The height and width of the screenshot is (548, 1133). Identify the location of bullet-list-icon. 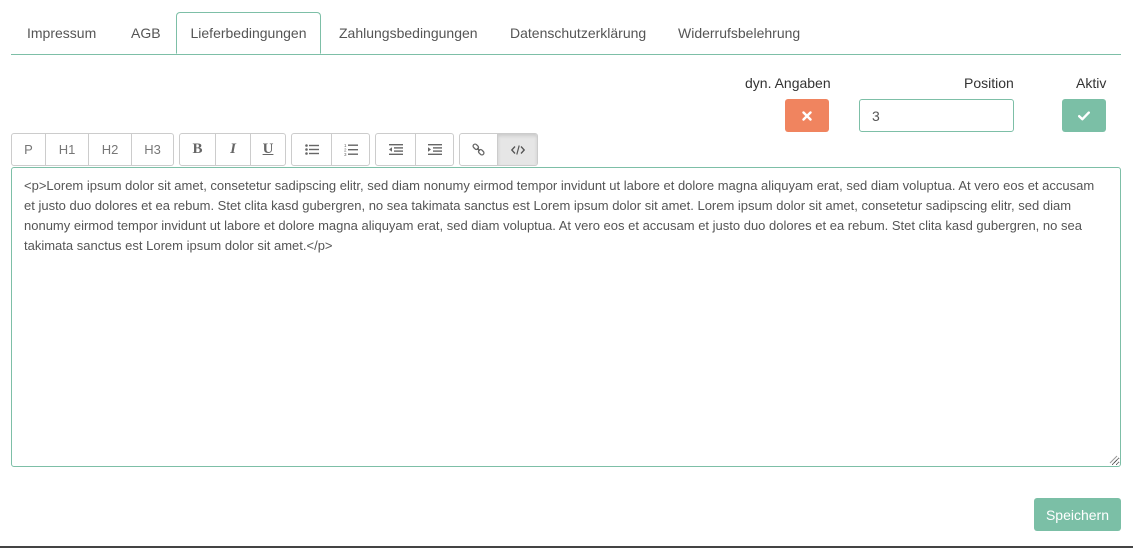
(311, 149).